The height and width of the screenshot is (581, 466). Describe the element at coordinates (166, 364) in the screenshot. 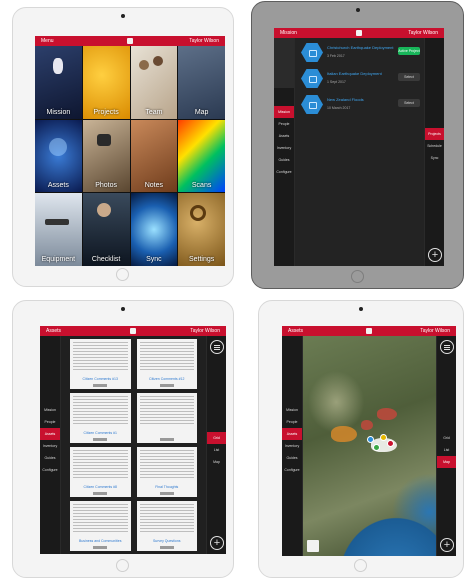

I see `asset-card: Citizen Comments #12` at that location.